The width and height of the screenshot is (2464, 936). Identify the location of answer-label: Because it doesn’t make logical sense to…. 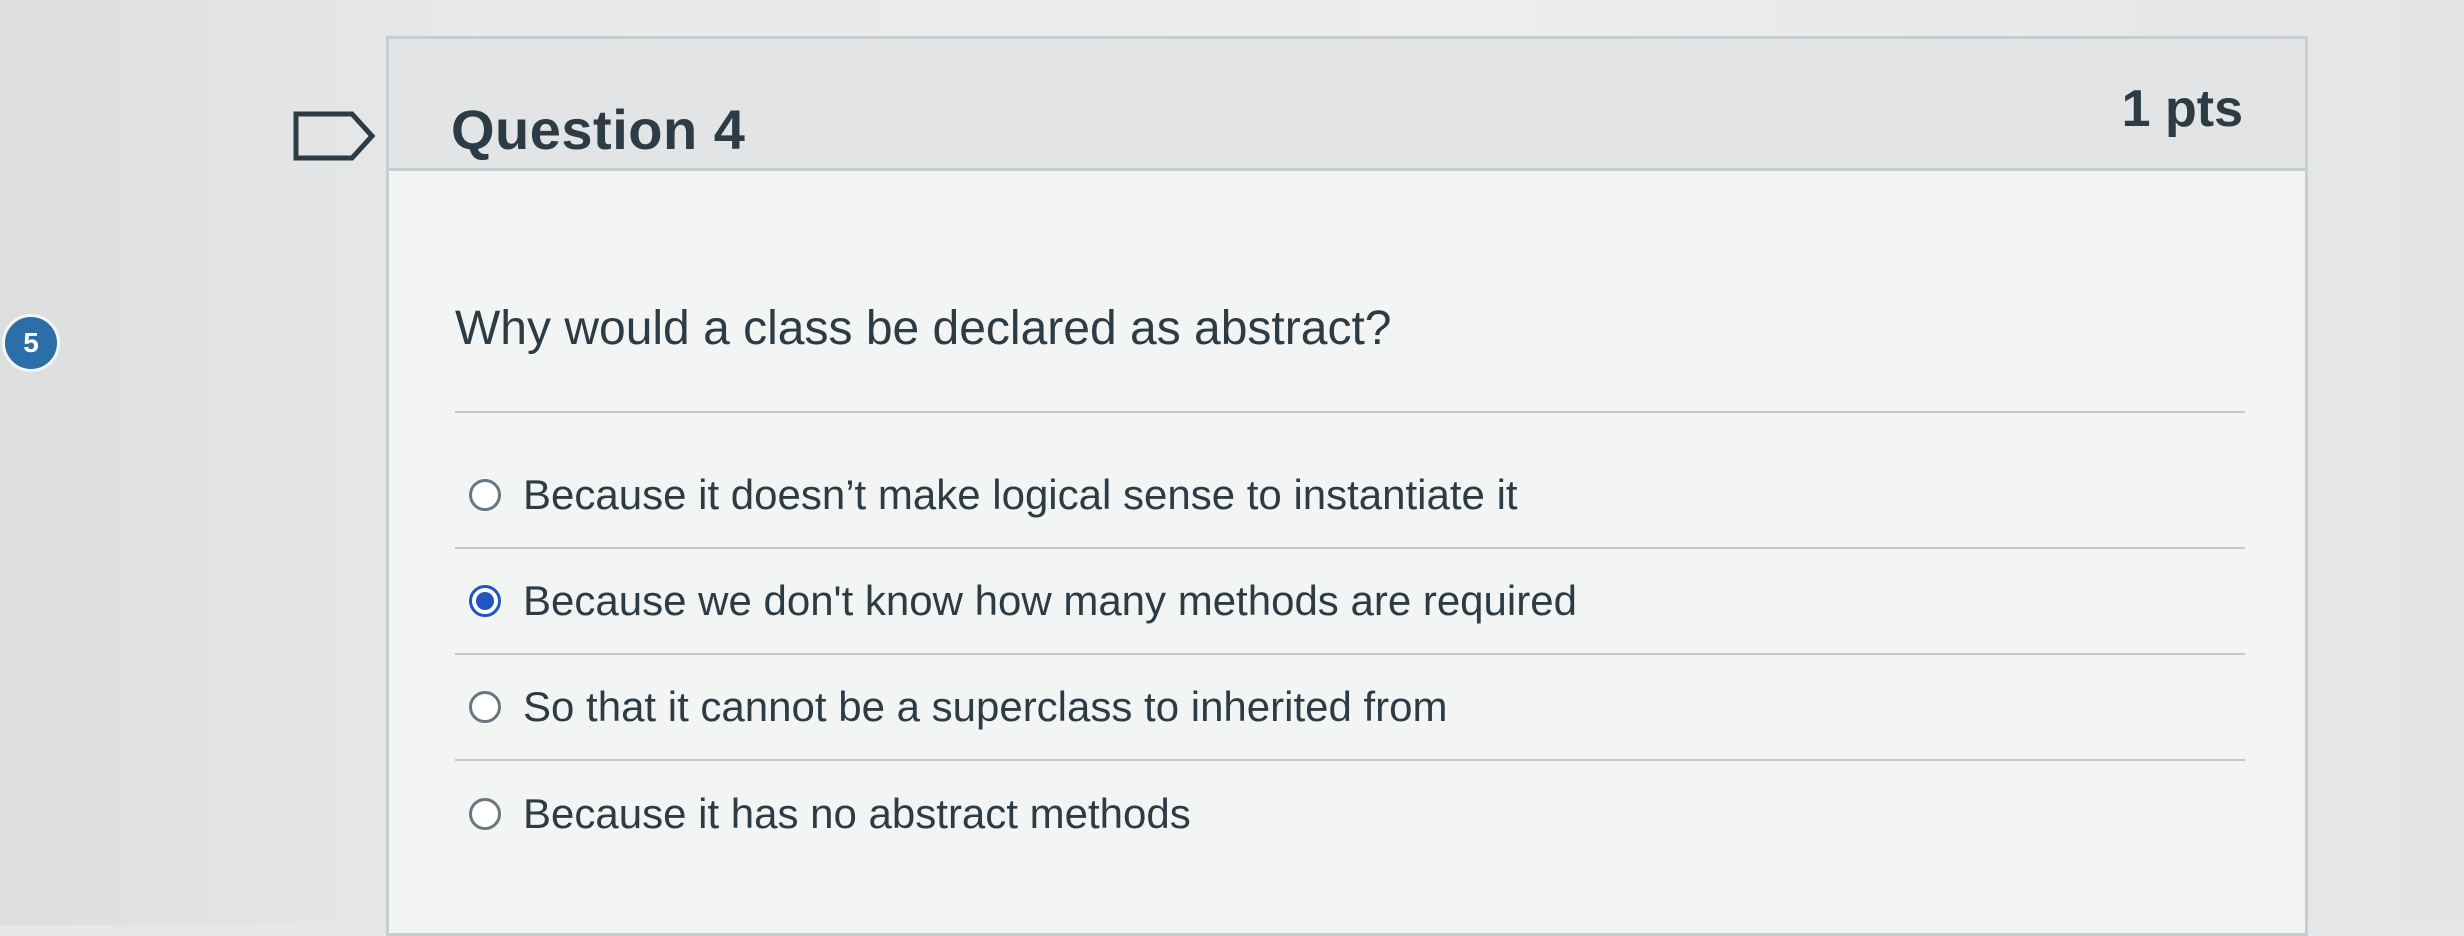
(1020, 494).